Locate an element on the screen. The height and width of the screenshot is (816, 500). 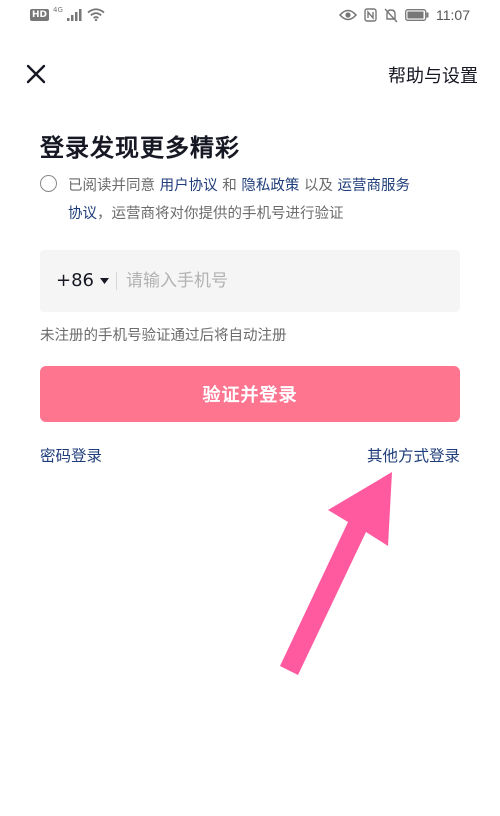
close-icon is located at coordinates (36, 74).